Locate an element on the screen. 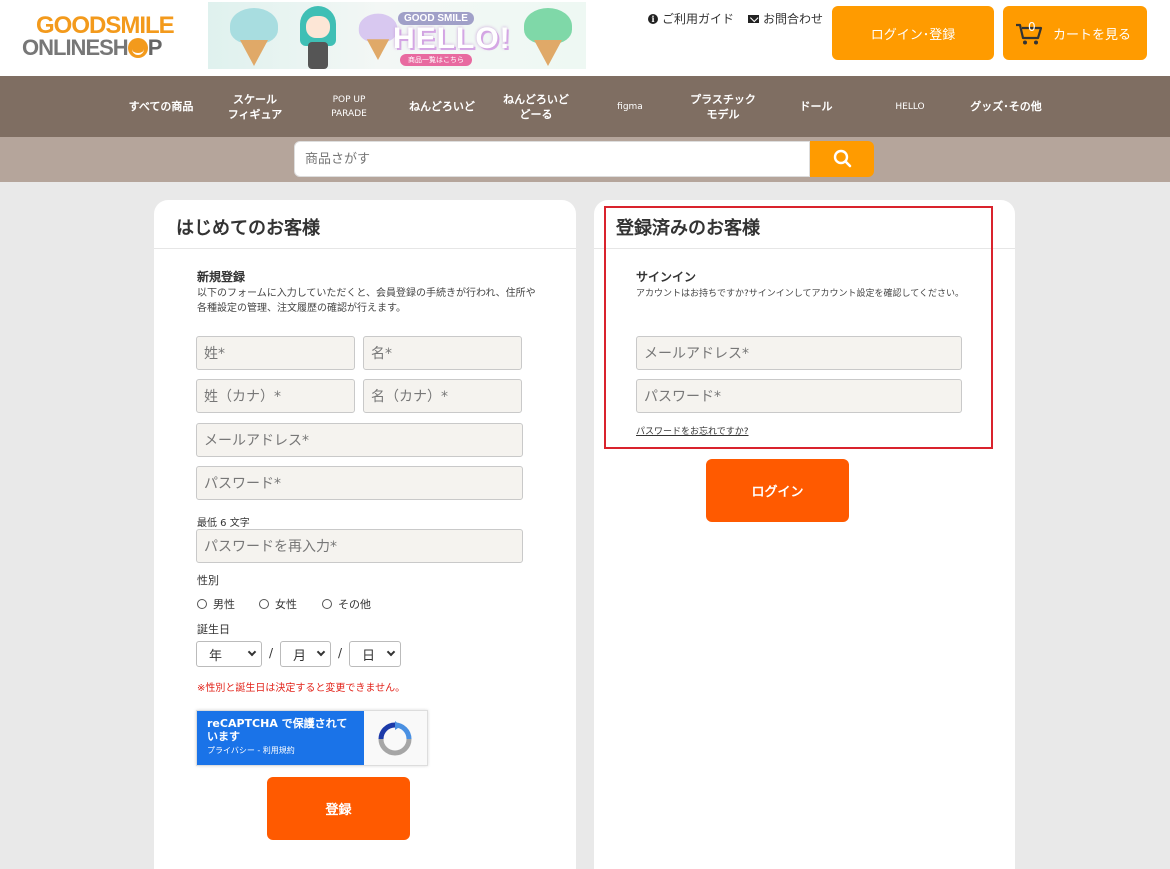 This screenshot has height=869, width=1170. divider is located at coordinates (365, 248).